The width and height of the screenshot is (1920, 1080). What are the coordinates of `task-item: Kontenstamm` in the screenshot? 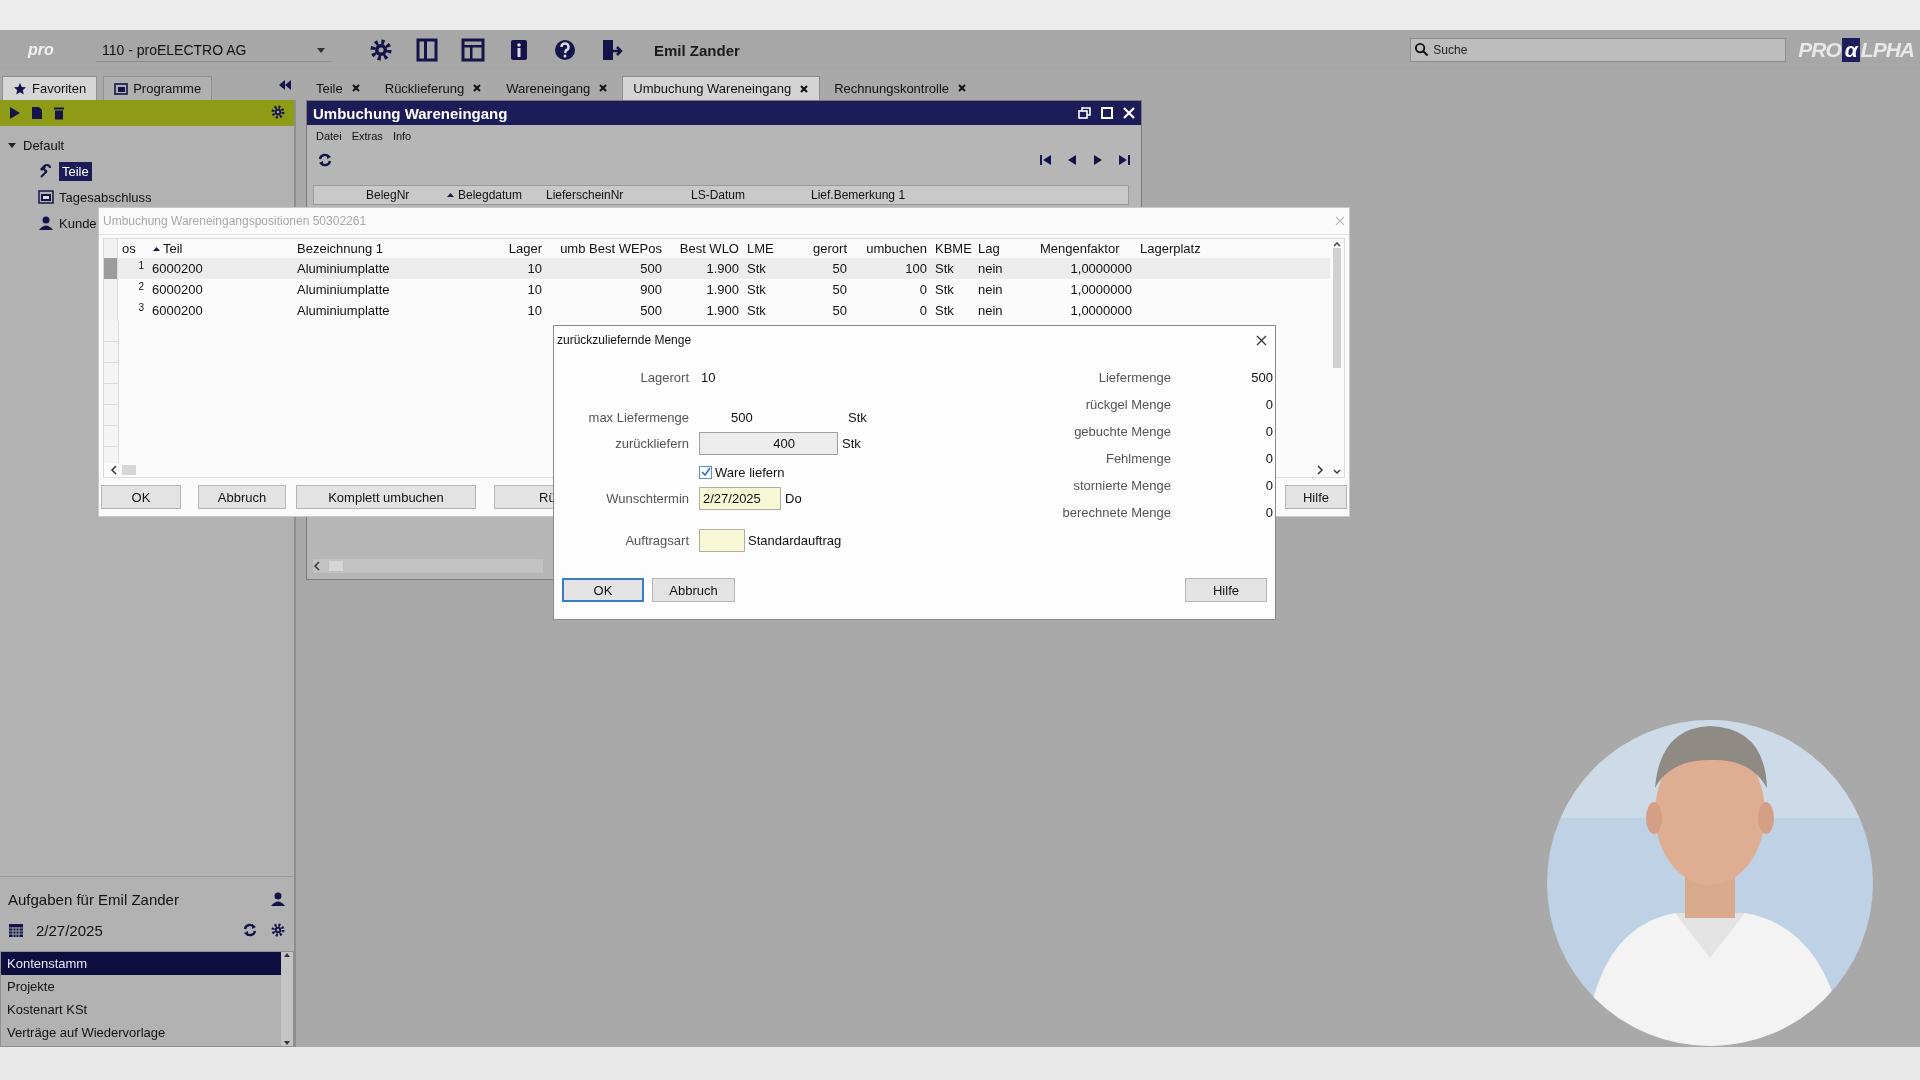 It's located at (141, 963).